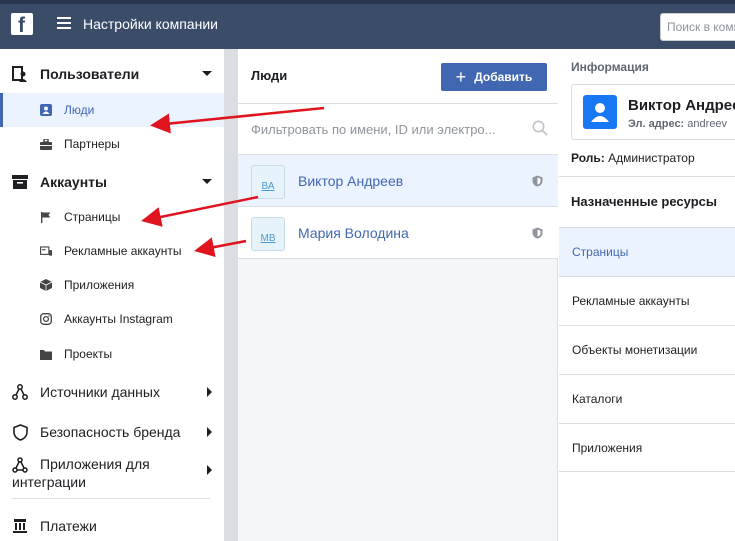 This screenshot has height=541, width=735. What do you see at coordinates (398, 76) in the screenshot?
I see `people-header: Люди + Добавить` at bounding box center [398, 76].